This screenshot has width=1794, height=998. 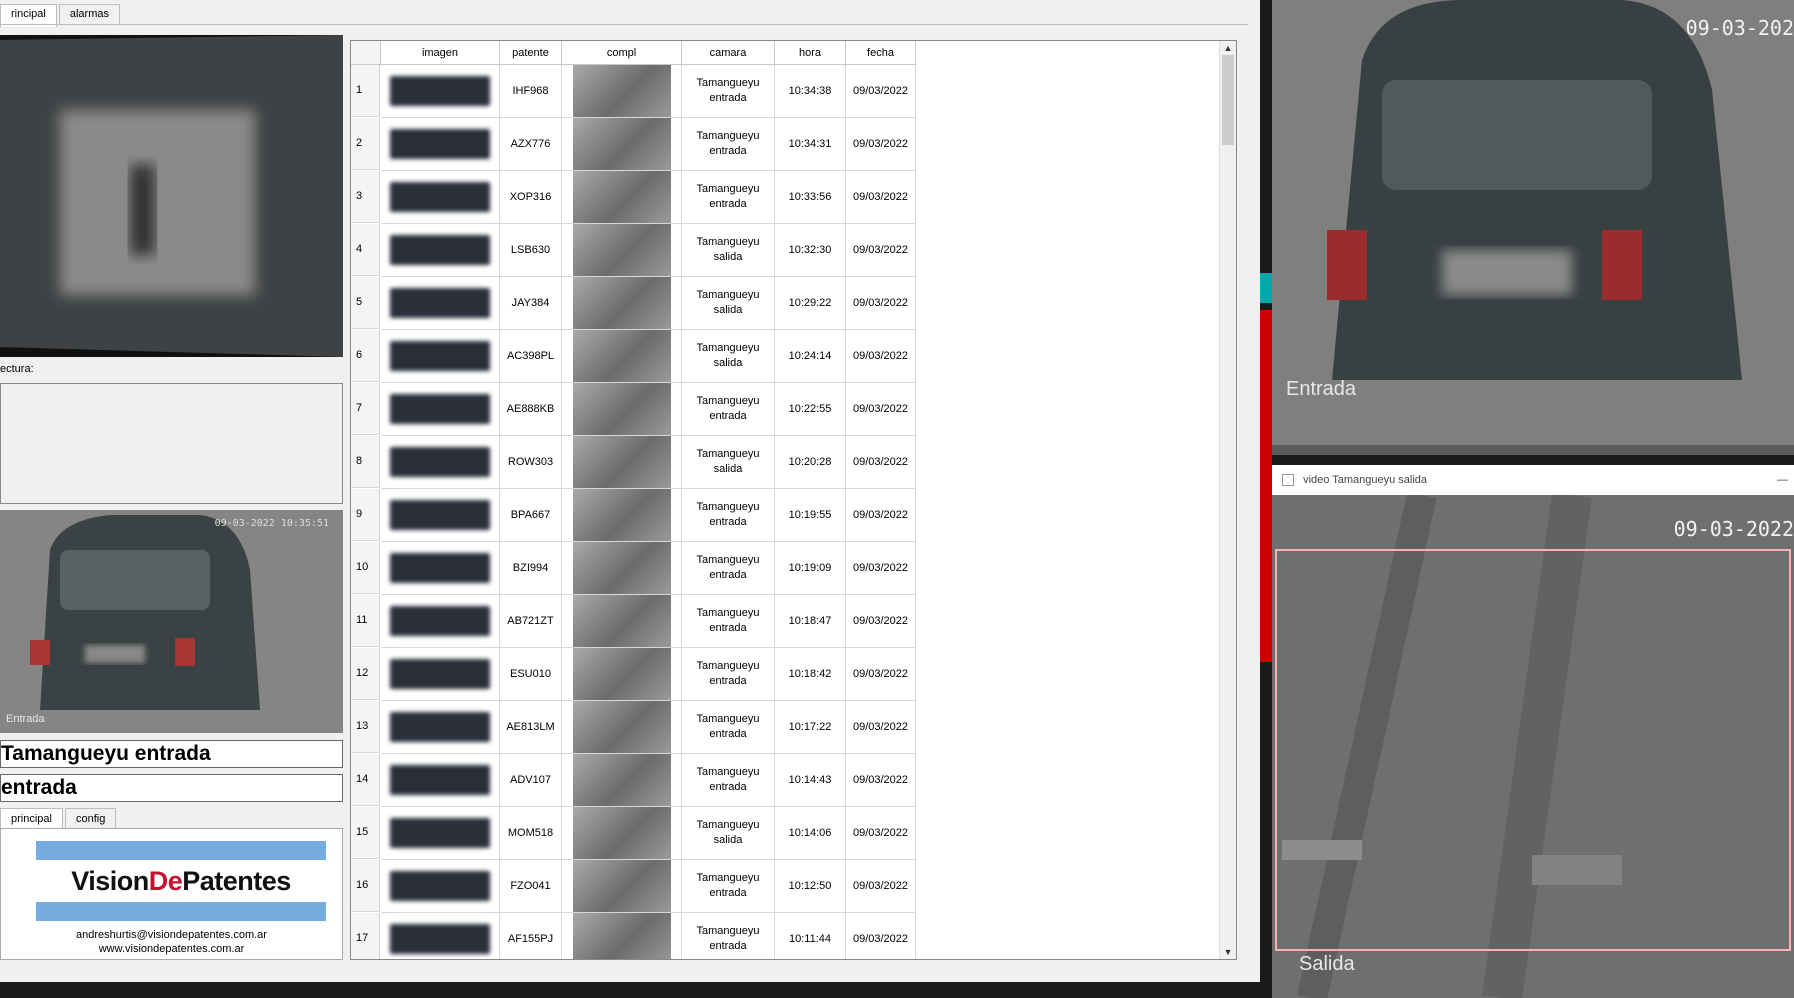 What do you see at coordinates (365, 462) in the screenshot?
I see `row-number: 8` at bounding box center [365, 462].